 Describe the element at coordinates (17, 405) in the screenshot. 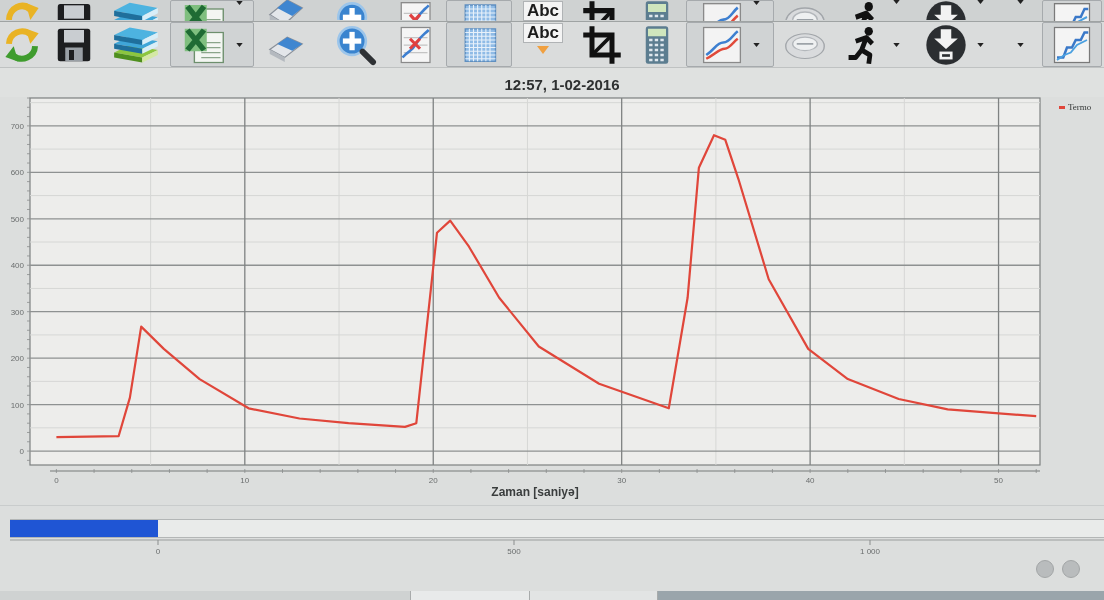

I see `axis-tick-label: 100` at that location.